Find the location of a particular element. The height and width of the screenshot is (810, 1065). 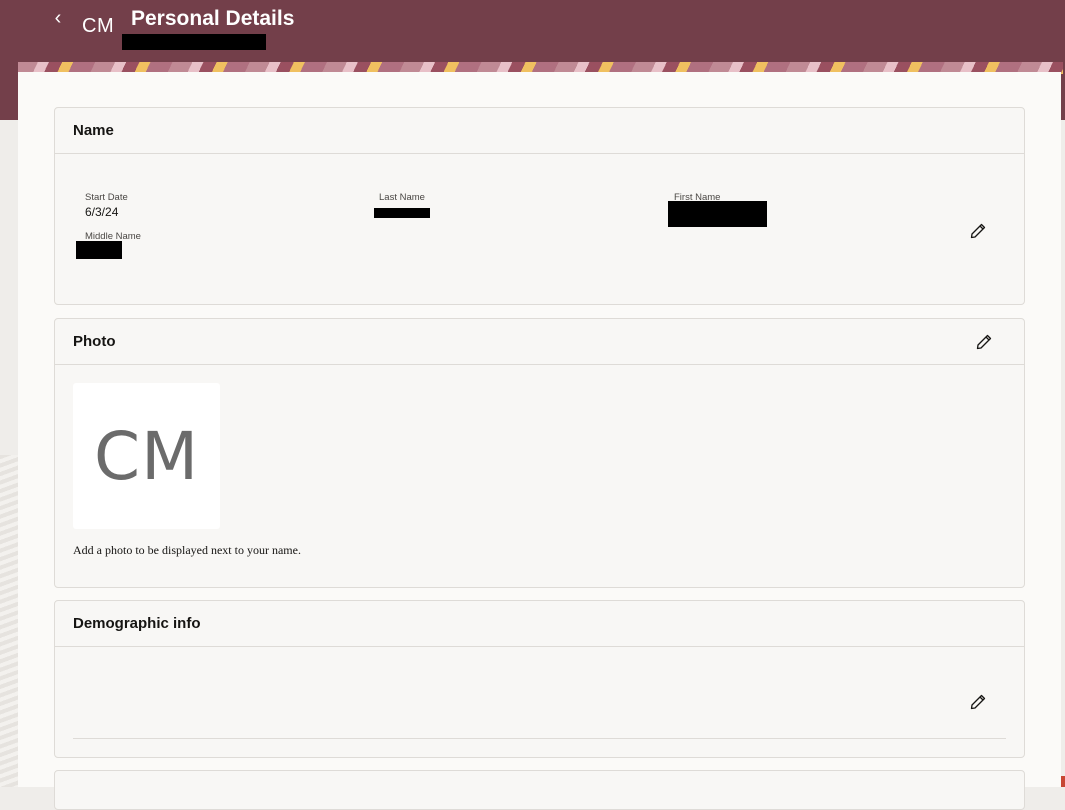

edit-demographic-button is located at coordinates (978, 702).